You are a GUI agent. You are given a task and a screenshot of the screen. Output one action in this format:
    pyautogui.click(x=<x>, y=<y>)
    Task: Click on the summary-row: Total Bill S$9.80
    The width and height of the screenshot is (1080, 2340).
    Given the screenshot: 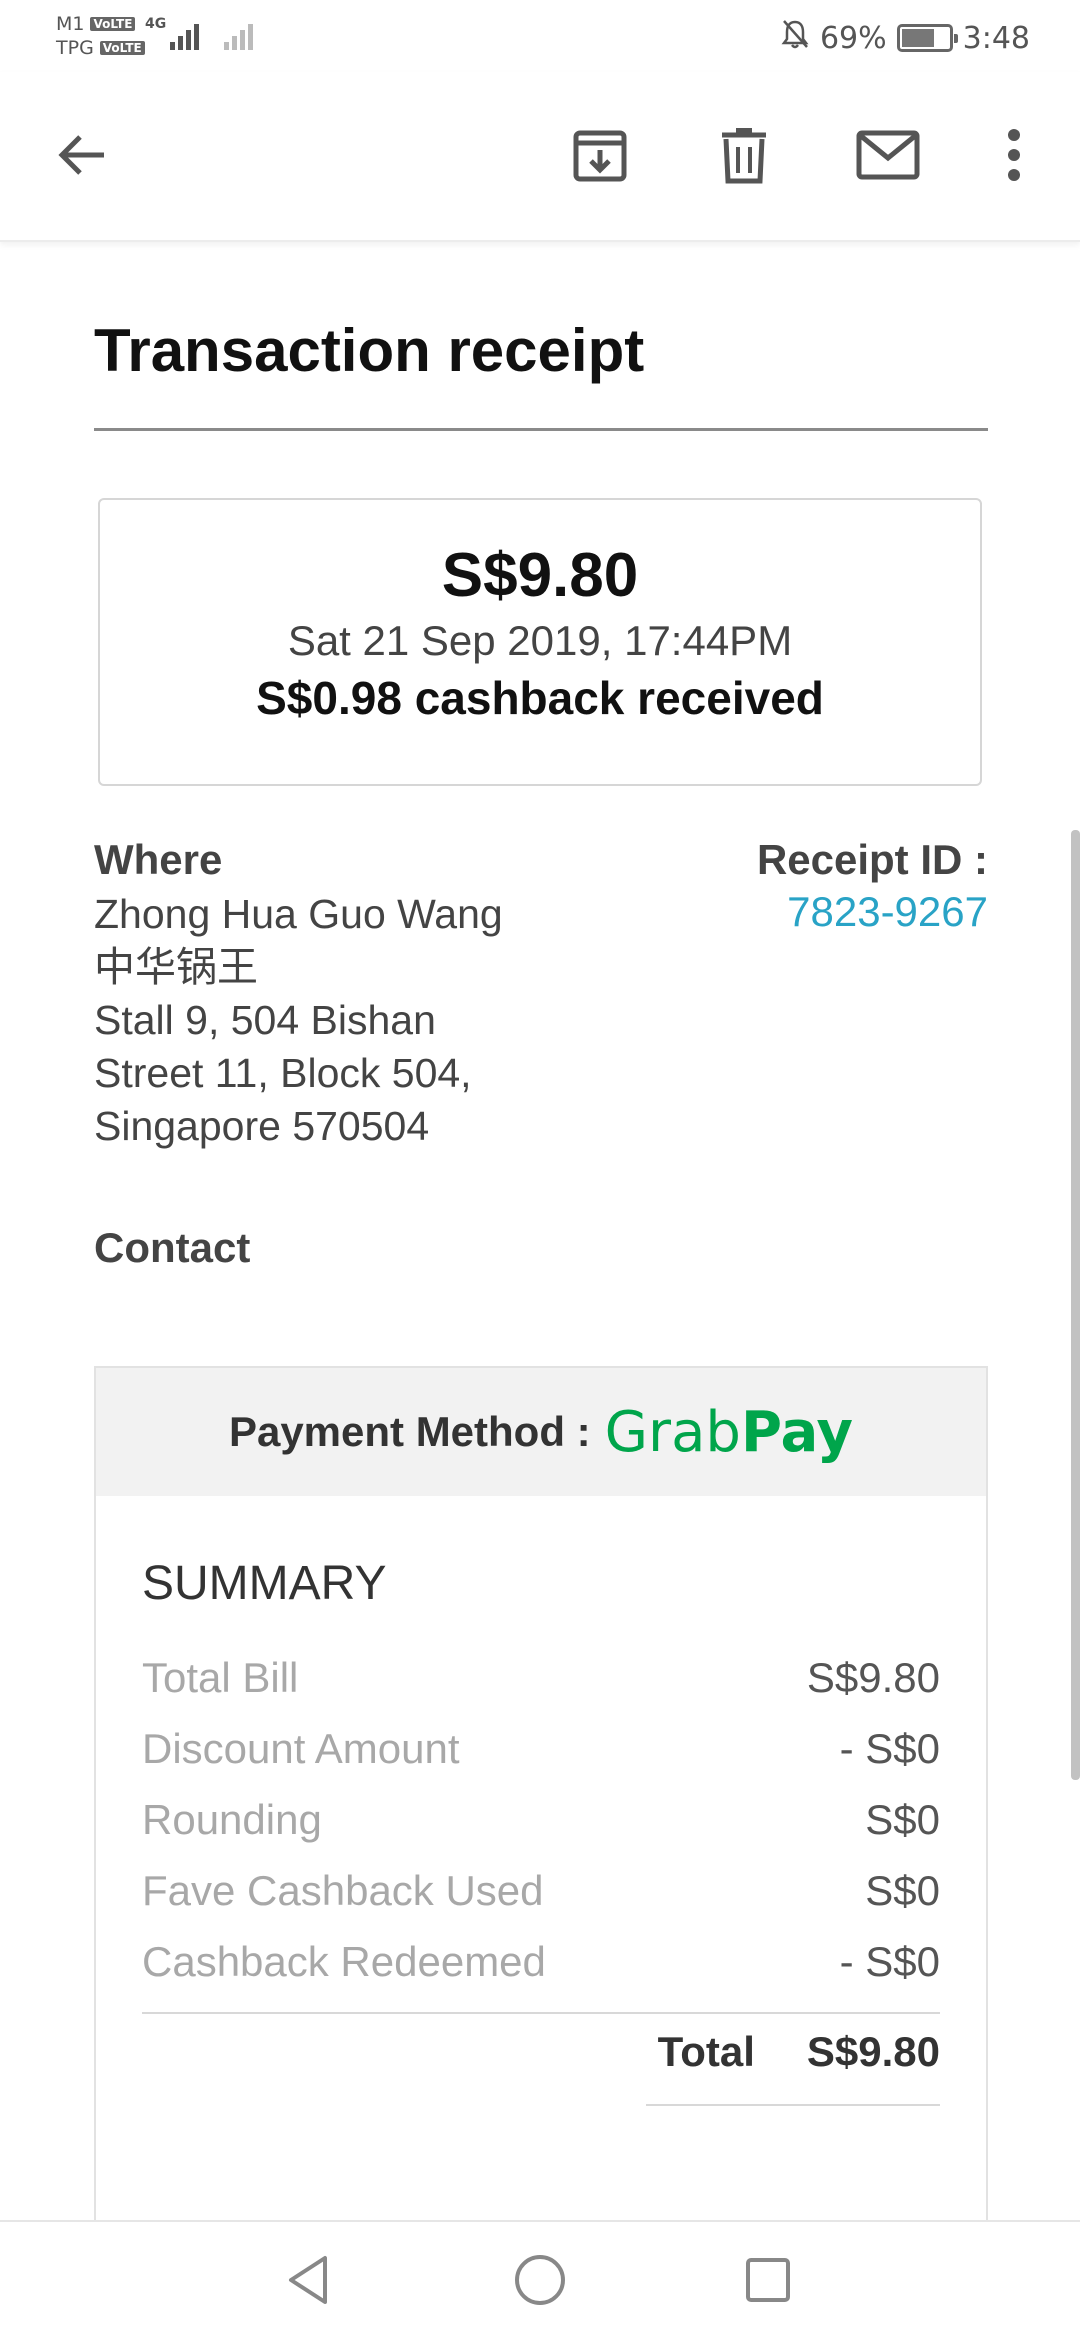 What is the action you would take?
    pyautogui.click(x=541, y=1677)
    